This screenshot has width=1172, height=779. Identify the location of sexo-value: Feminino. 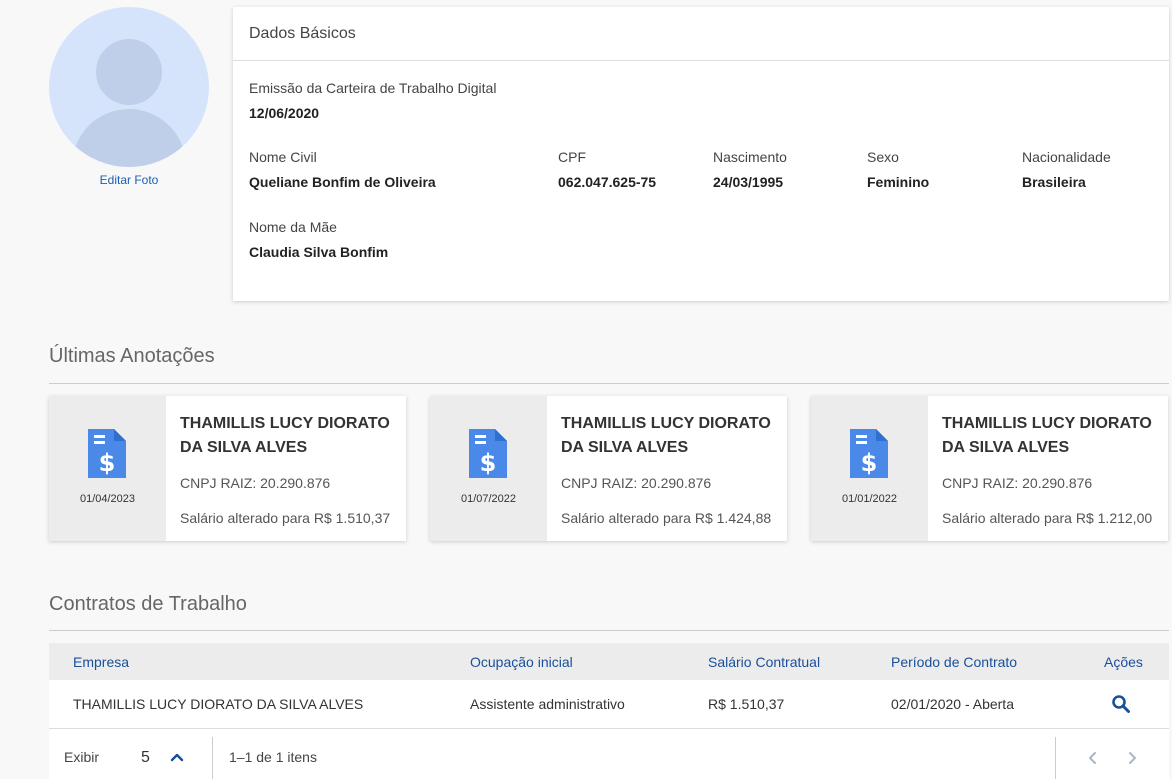
(898, 182).